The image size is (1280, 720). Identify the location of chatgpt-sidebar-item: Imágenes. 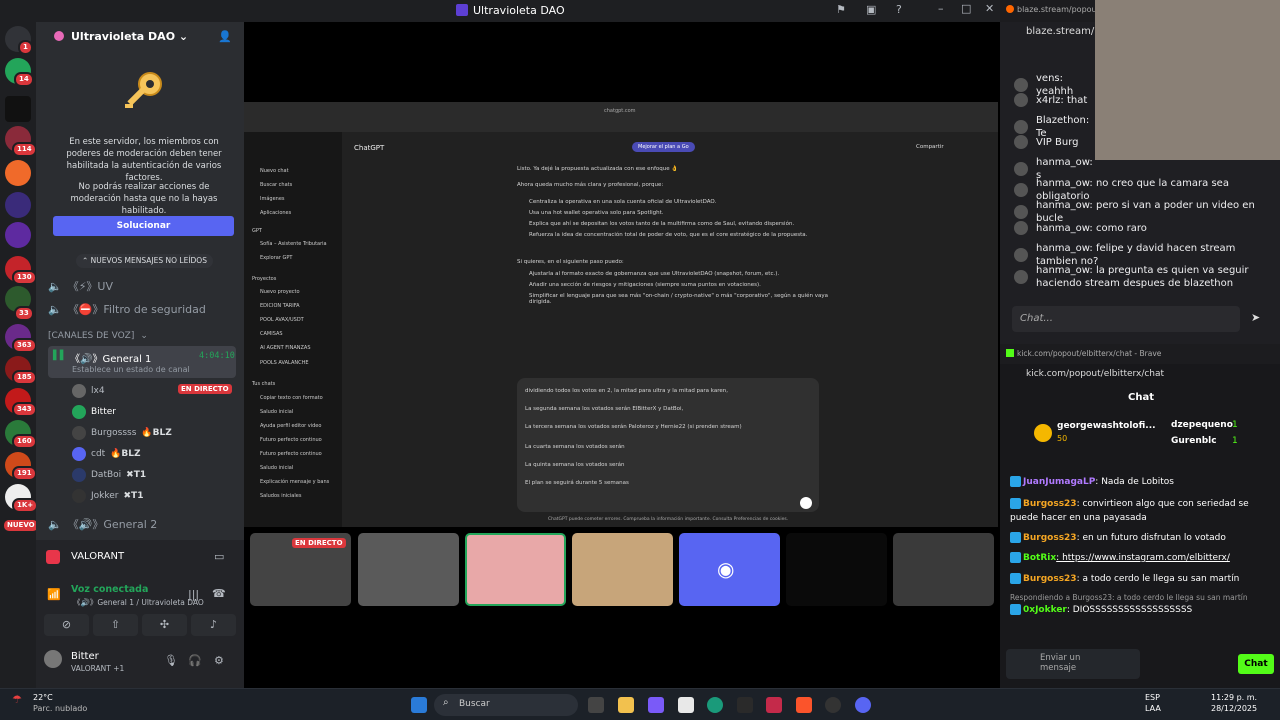
(272, 199).